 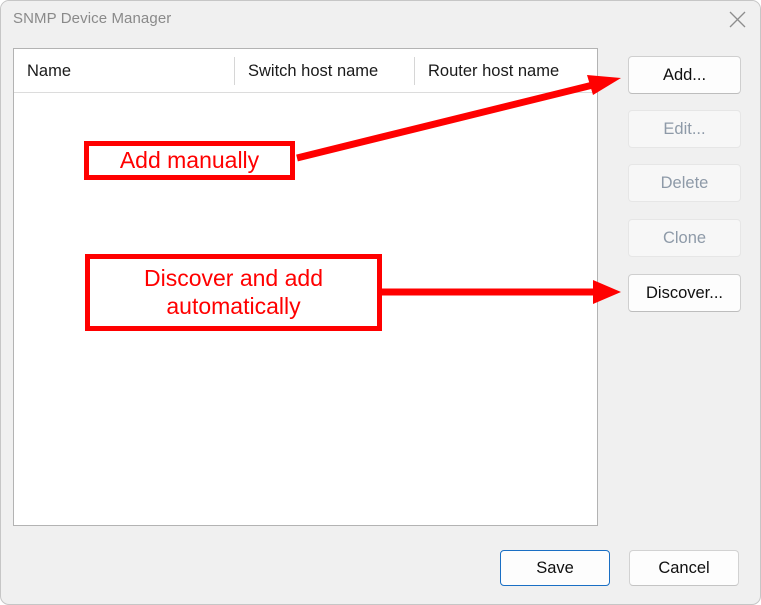 I want to click on cancel-button: Cancel, so click(x=684, y=568).